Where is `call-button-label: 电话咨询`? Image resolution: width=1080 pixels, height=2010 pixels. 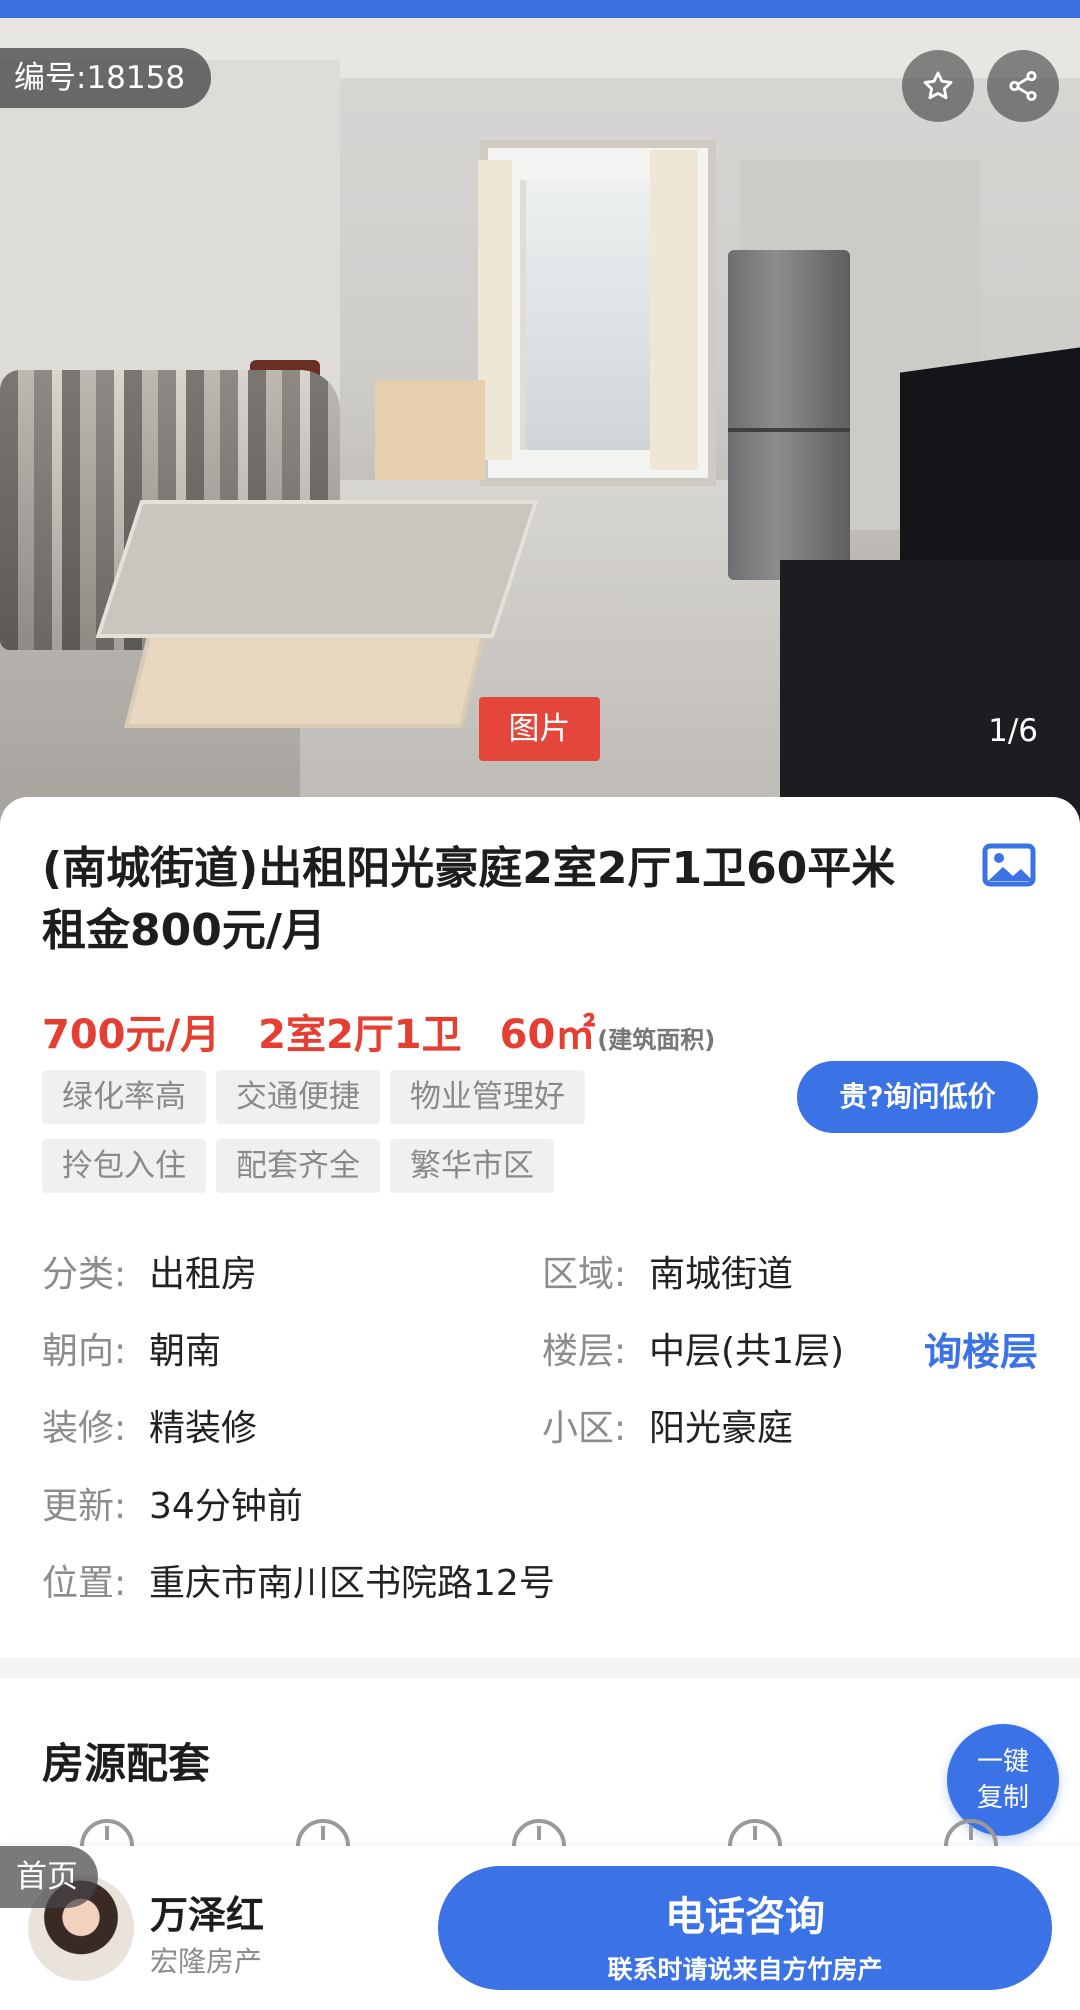 call-button-label: 电话咨询 is located at coordinates (745, 1917).